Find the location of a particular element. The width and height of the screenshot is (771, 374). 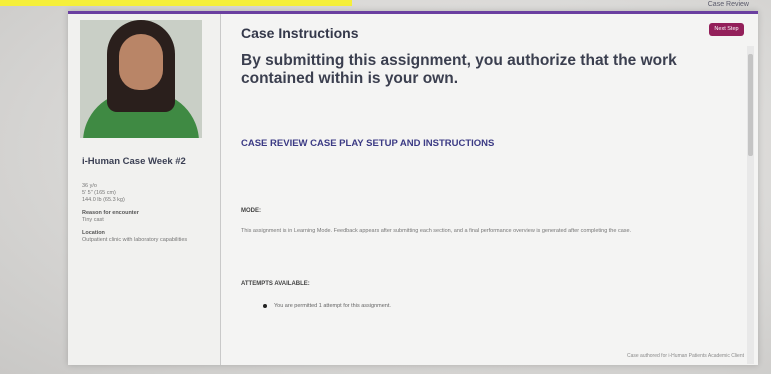

reason-value: Tiny cast is located at coordinates (93, 220).